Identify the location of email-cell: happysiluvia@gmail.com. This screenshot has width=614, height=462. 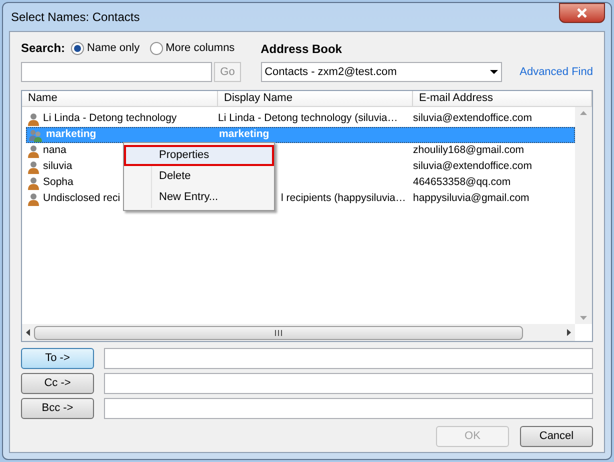
(471, 198).